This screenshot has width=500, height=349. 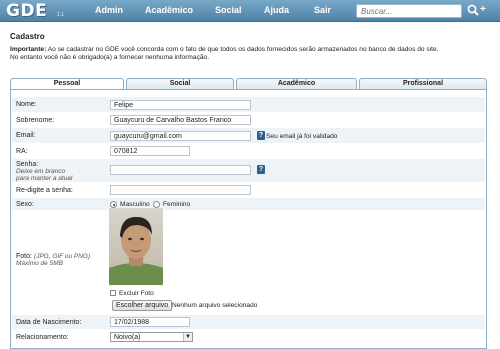 I want to click on sobrenome-label: Sobrenome:, so click(x=35, y=120).